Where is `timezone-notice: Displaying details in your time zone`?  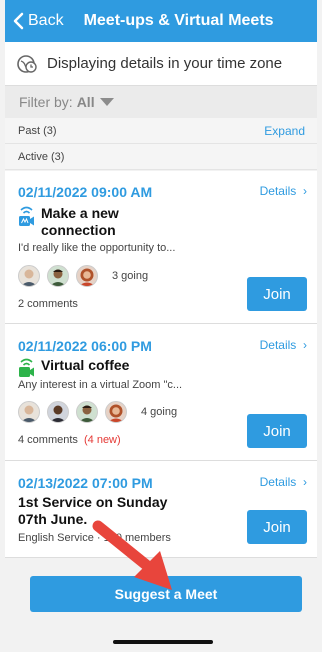 timezone-notice: Displaying details in your time zone is located at coordinates (161, 64).